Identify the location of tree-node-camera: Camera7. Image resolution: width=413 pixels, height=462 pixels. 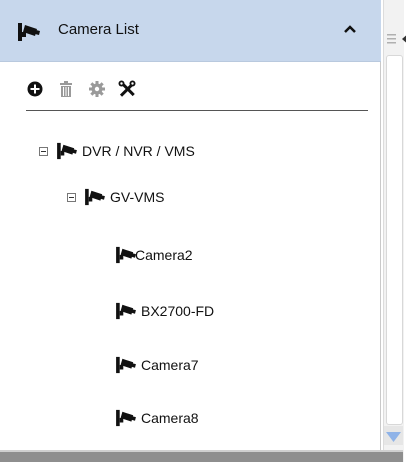
(157, 365).